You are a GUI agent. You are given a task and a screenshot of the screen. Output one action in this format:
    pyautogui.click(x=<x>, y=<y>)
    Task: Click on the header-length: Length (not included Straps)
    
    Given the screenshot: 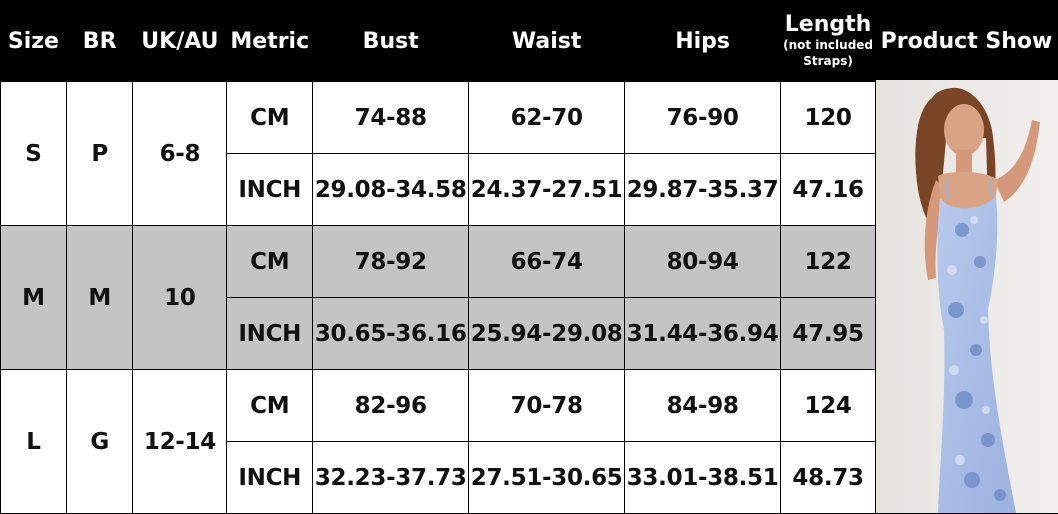 What is the action you would take?
    pyautogui.click(x=828, y=41)
    